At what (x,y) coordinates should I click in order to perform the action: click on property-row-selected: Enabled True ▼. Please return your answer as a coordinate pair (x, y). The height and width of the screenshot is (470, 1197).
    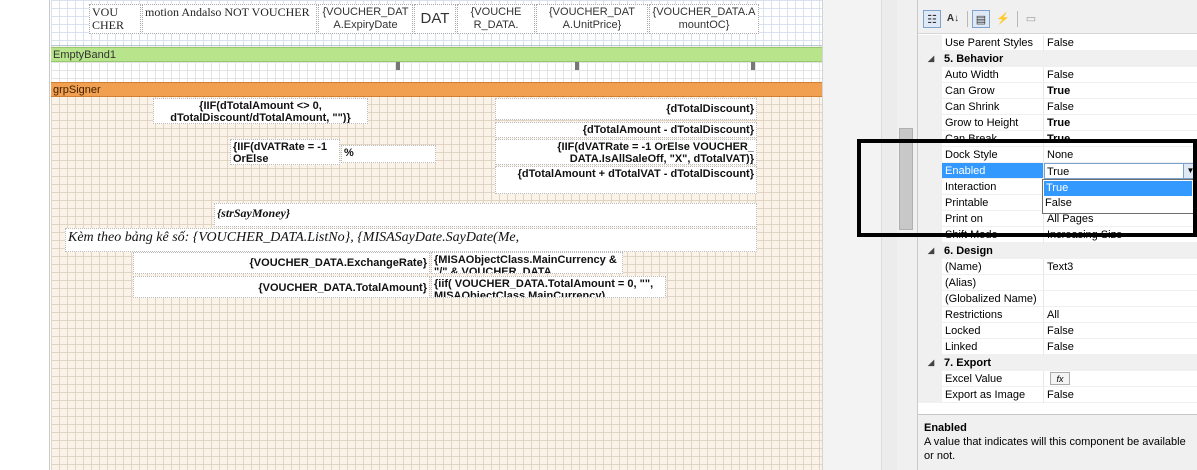
    Looking at the image, I should click on (1057, 171).